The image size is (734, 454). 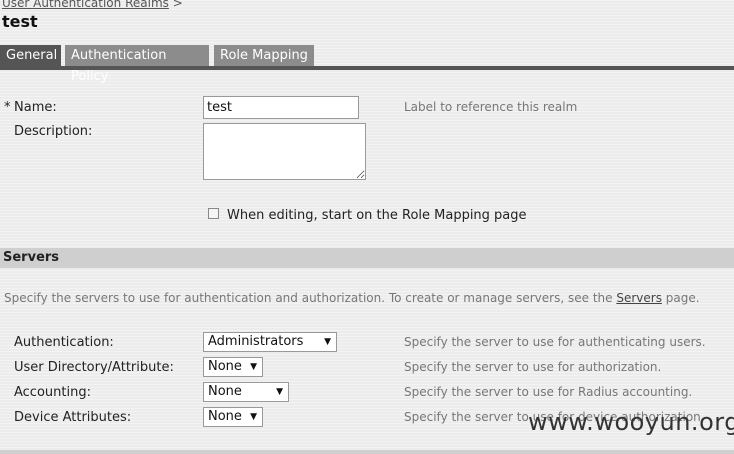 I want to click on authentication-select-value: Administrators, so click(x=256, y=341).